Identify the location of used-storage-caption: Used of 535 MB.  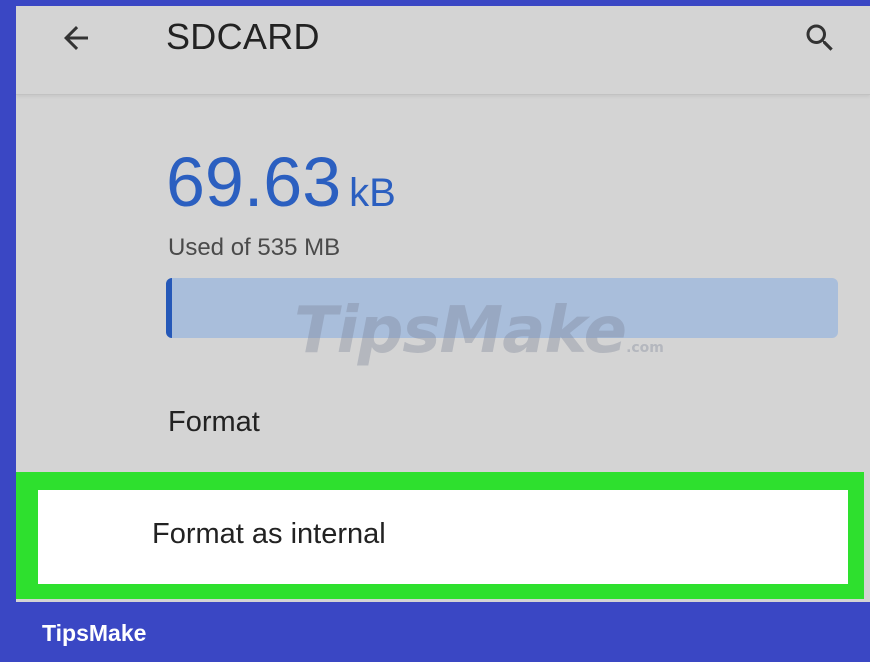
(254, 247).